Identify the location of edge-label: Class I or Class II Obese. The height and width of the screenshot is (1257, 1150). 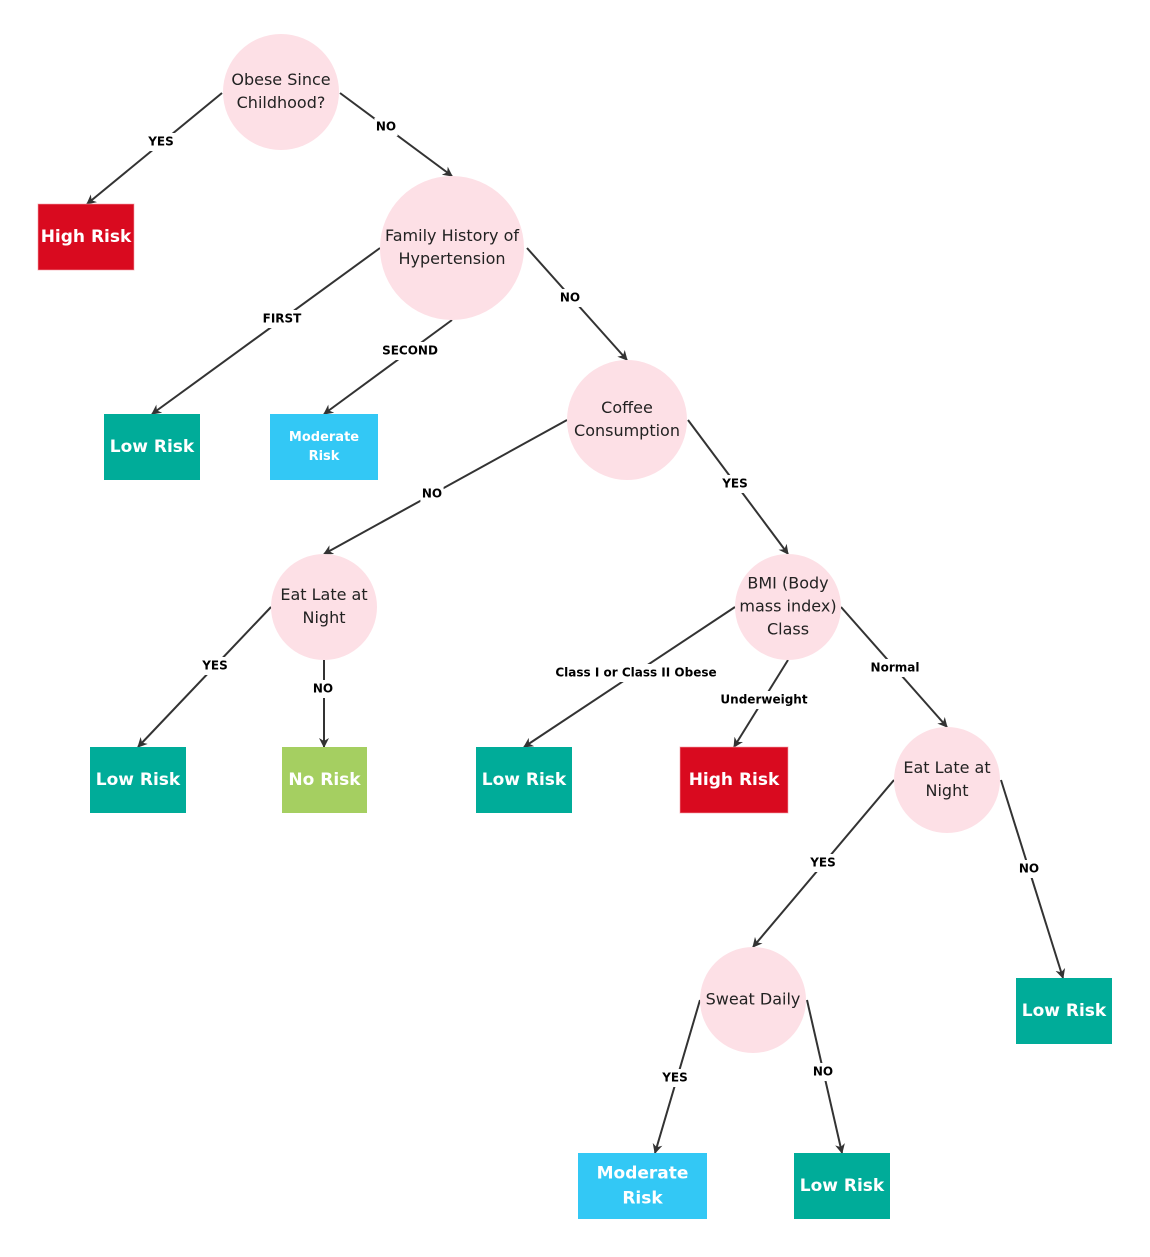
(636, 673).